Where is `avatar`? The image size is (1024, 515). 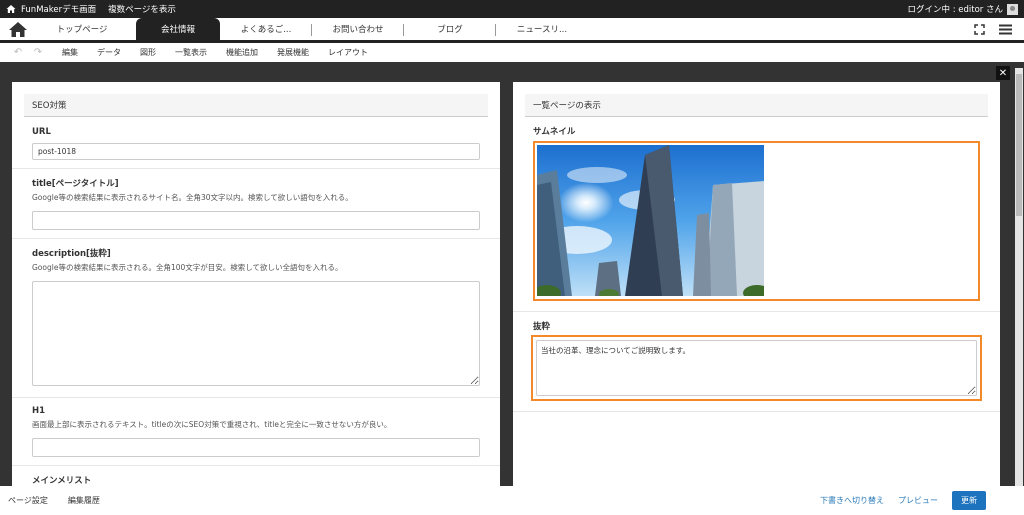
avatar is located at coordinates (1012, 9).